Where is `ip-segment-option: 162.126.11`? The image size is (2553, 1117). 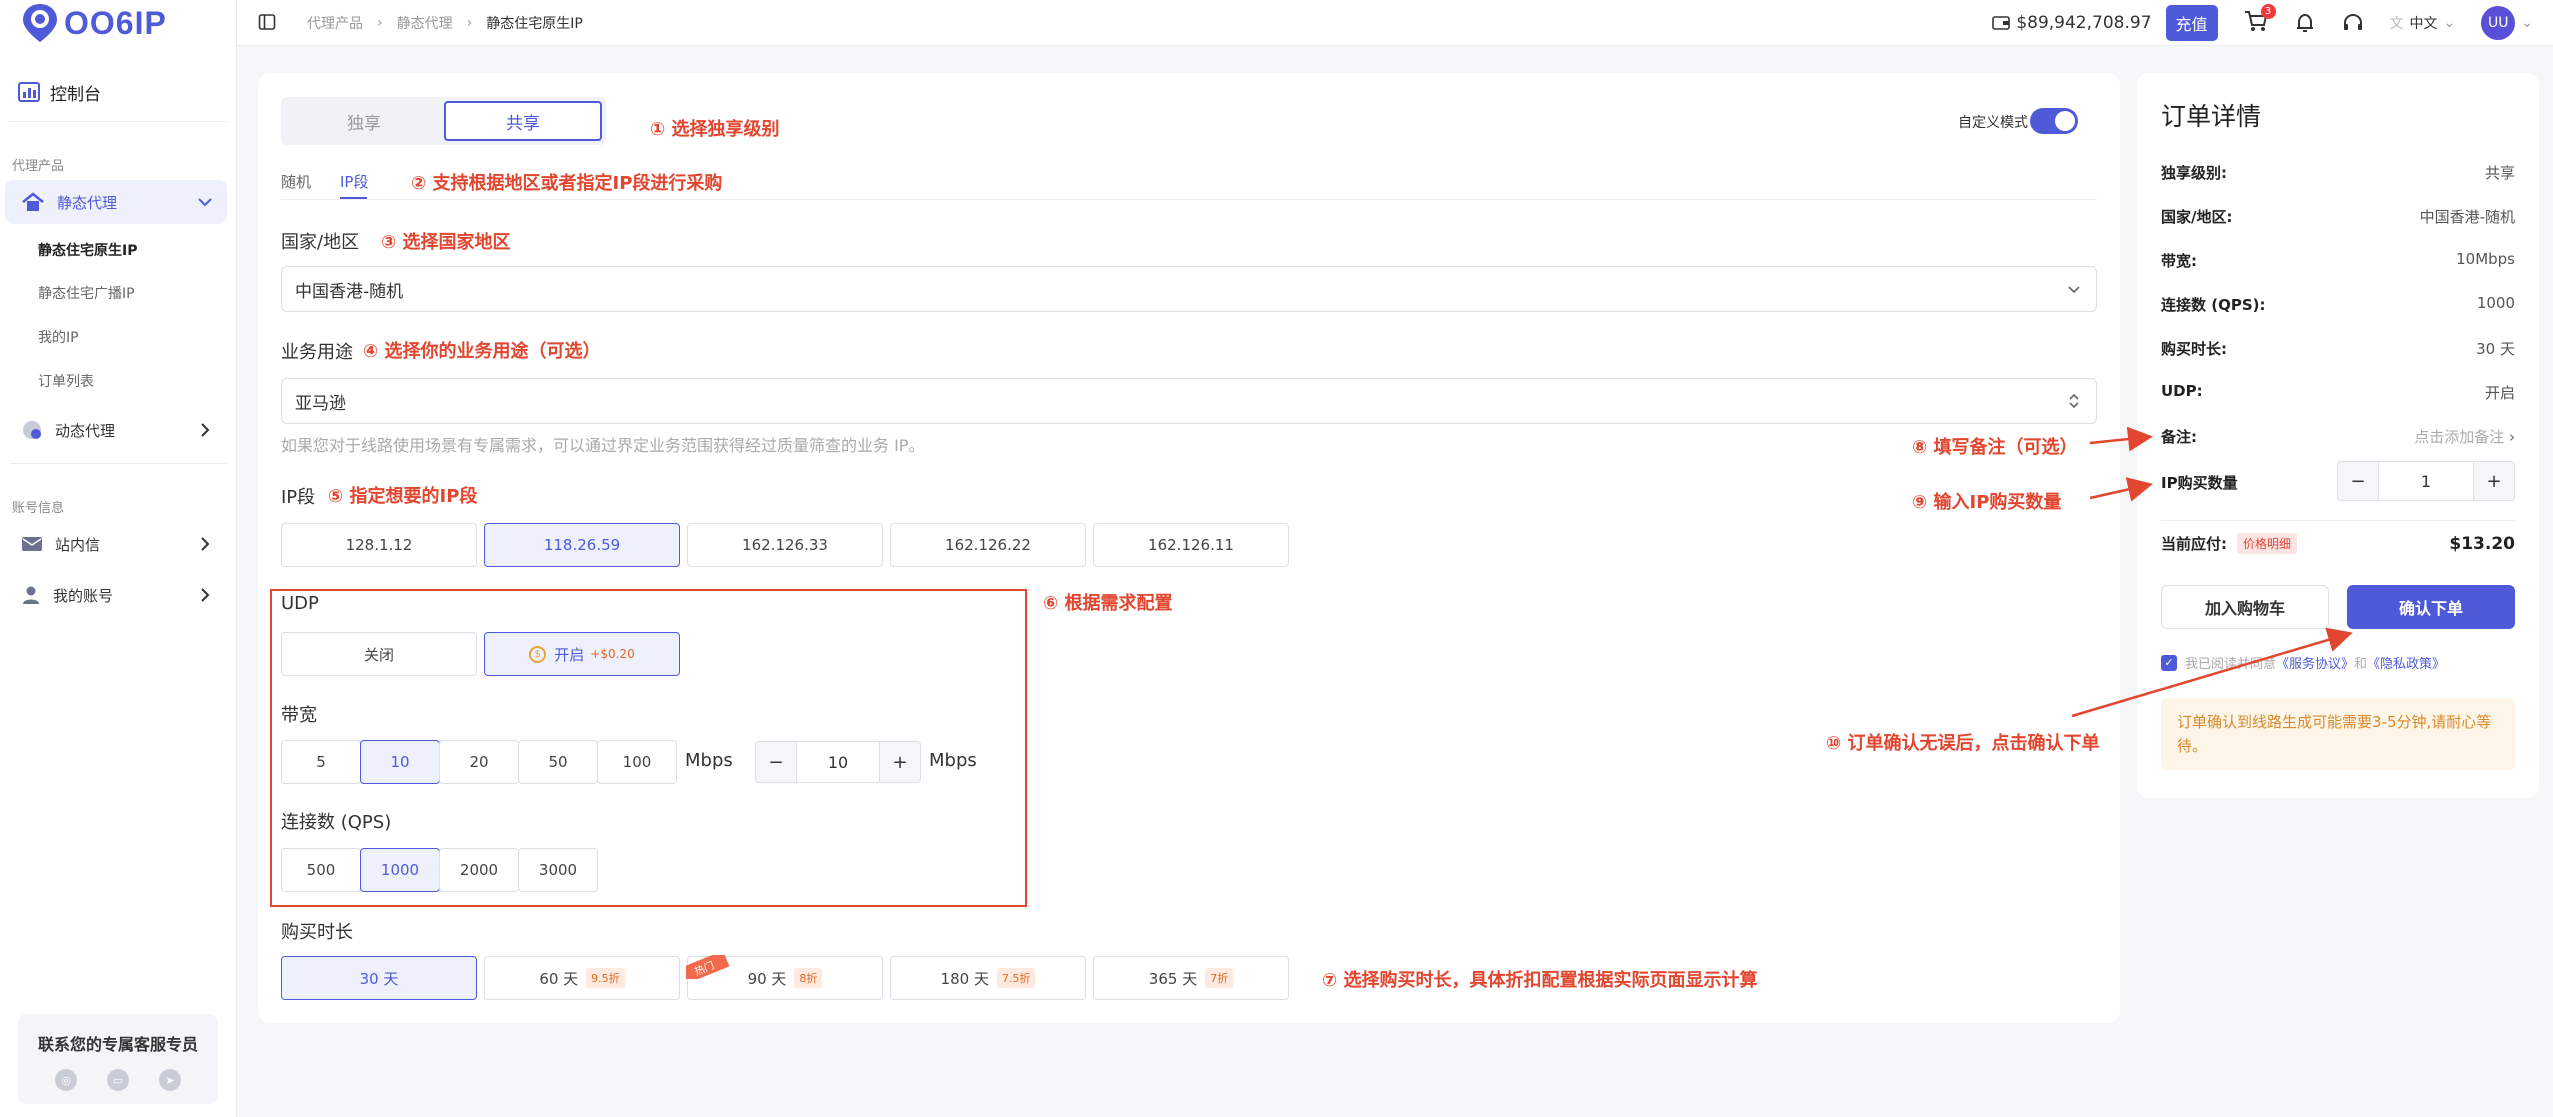
ip-segment-option: 162.126.11 is located at coordinates (1191, 545).